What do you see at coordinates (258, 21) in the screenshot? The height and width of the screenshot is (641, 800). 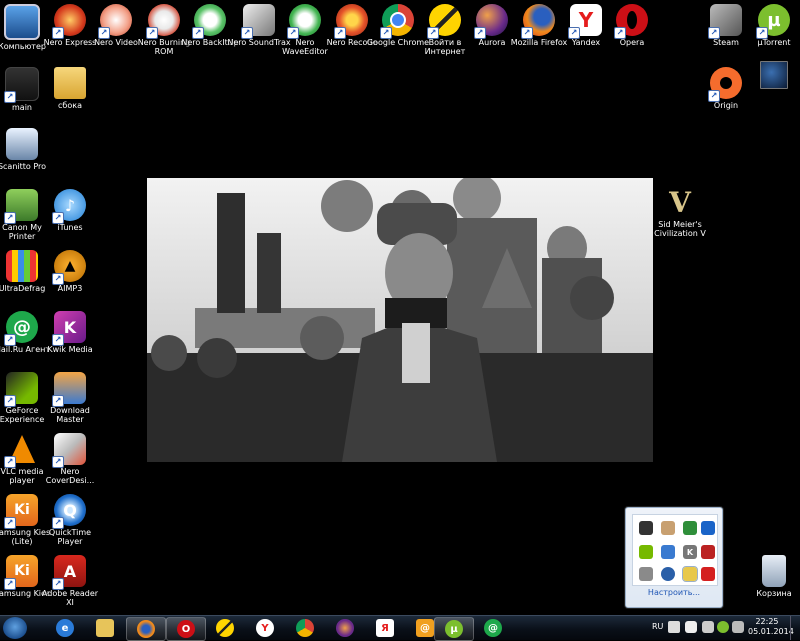 I see `nero-soundtrax-icon: ↗` at bounding box center [258, 21].